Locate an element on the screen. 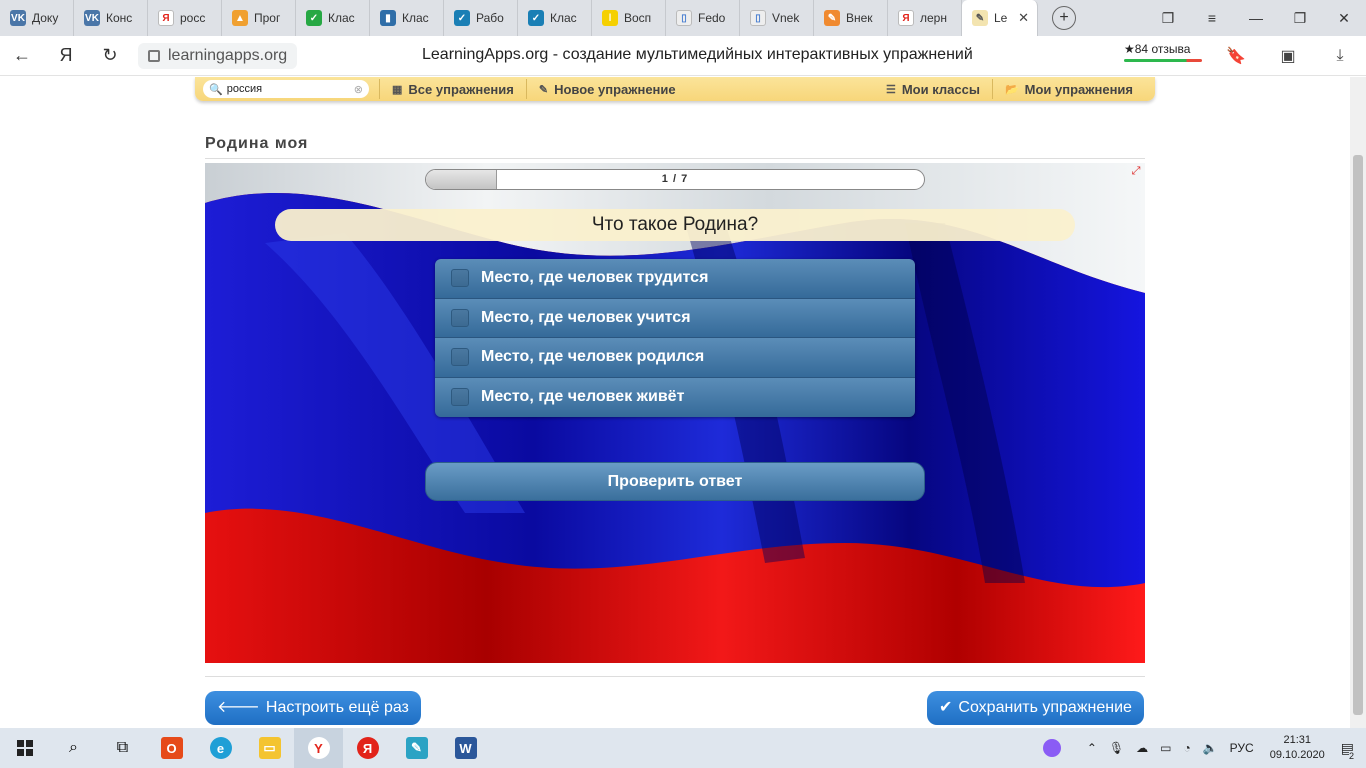 The width and height of the screenshot is (1366, 768). minimize-icon: — is located at coordinates (1256, 18).